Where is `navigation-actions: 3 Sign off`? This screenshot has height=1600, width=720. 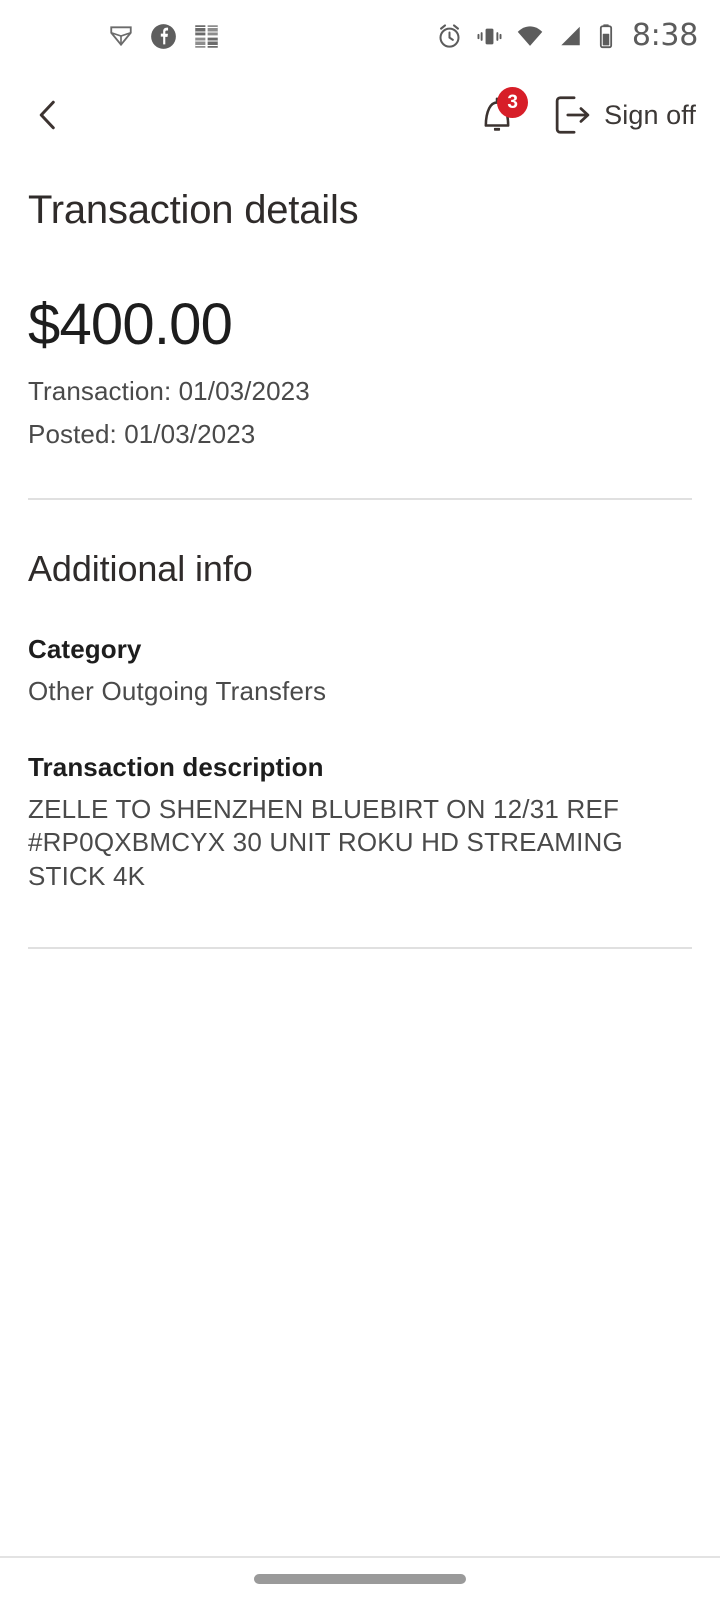 navigation-actions: 3 Sign off is located at coordinates (583, 115).